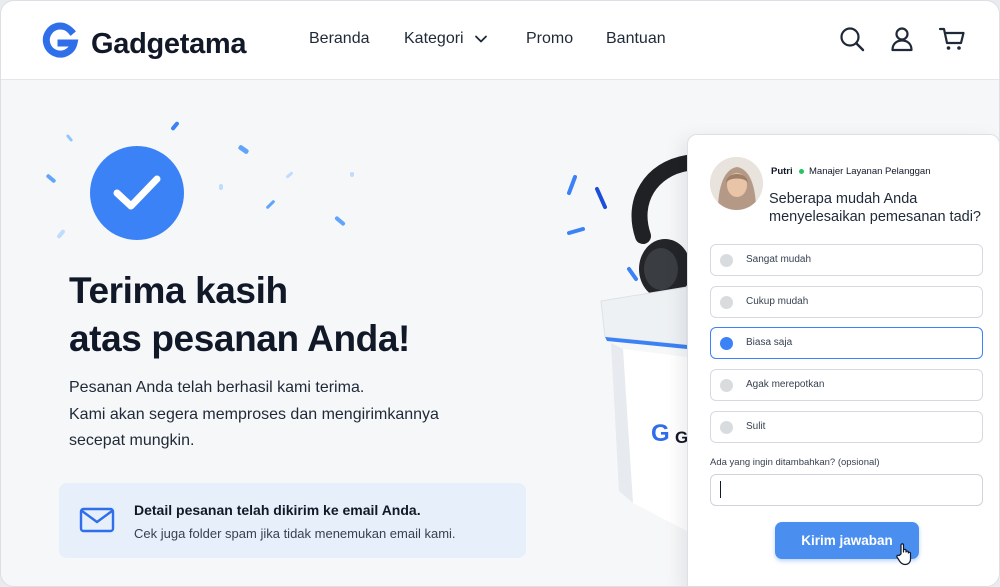 This screenshot has width=1000, height=587. What do you see at coordinates (631, 343) in the screenshot?
I see `product-box-illustration` at bounding box center [631, 343].